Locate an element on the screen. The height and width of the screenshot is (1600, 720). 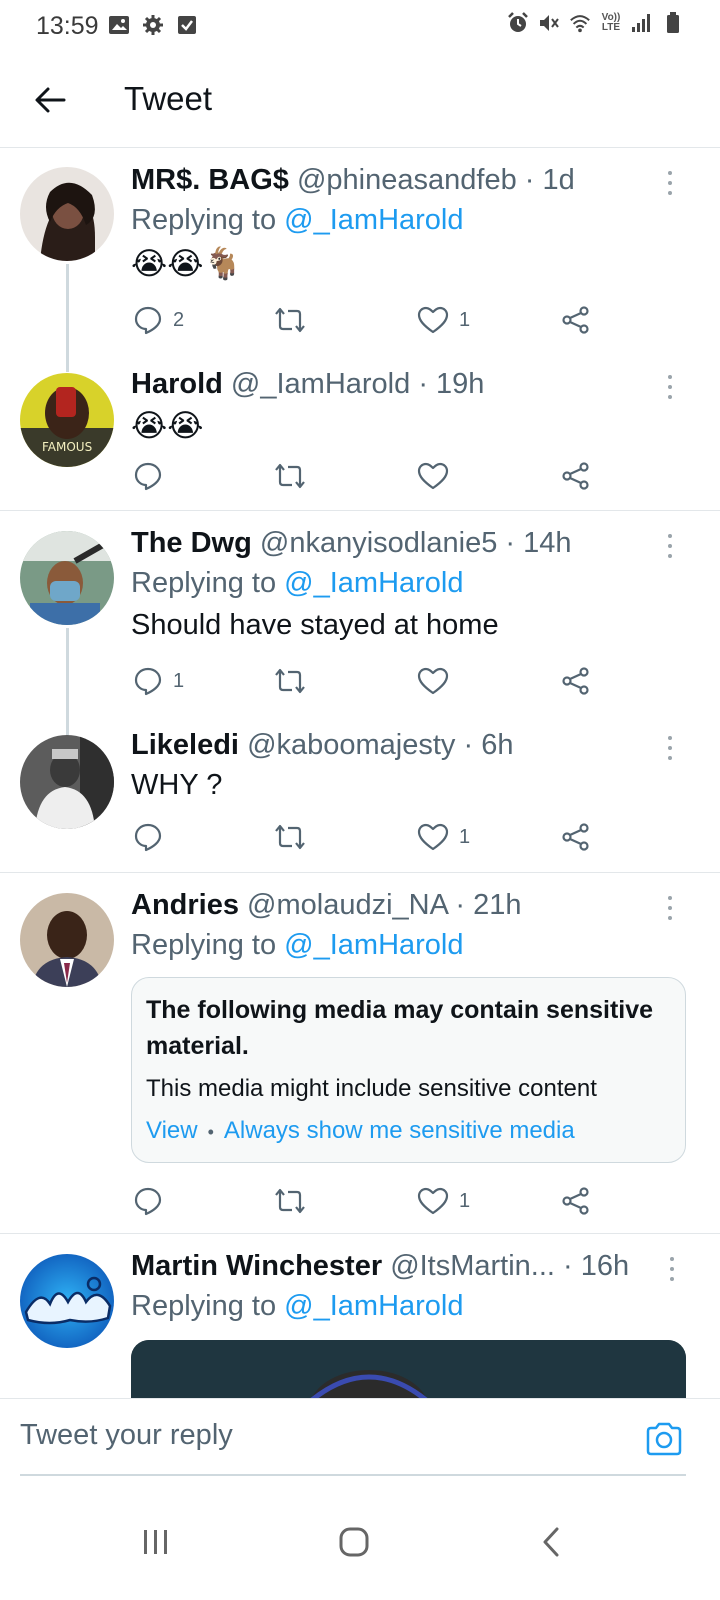
gear-icon is located at coordinates (153, 25).